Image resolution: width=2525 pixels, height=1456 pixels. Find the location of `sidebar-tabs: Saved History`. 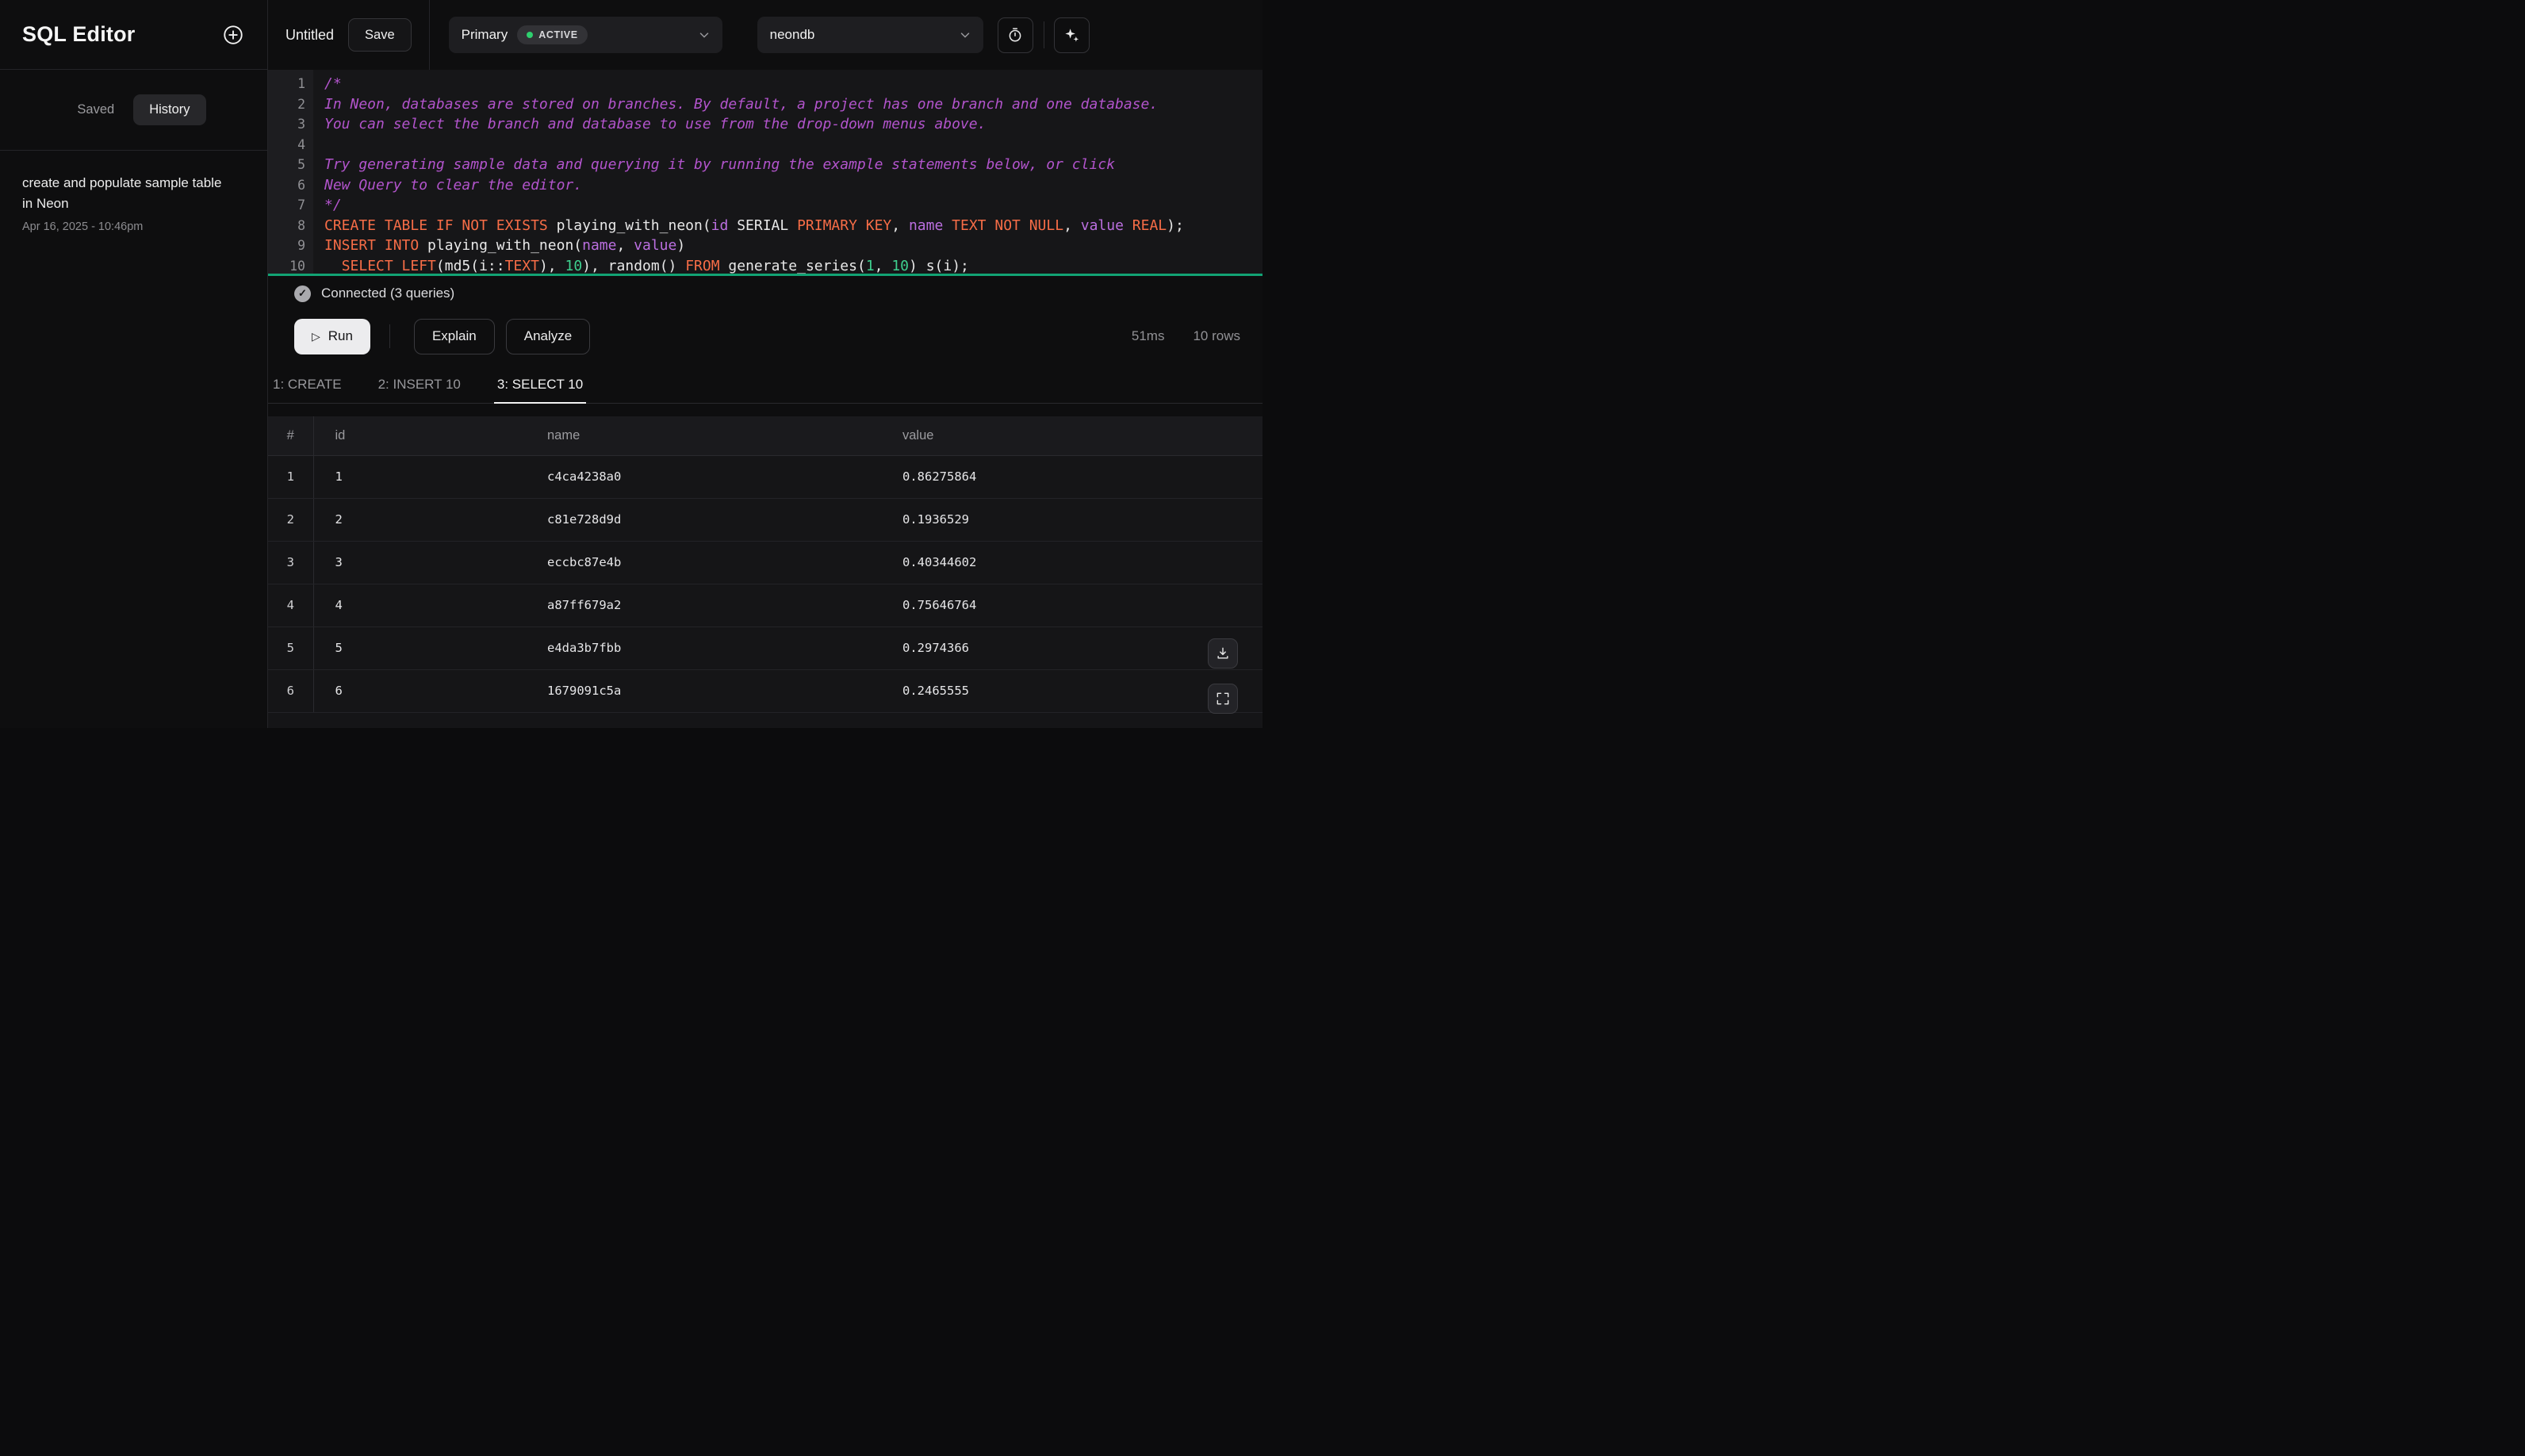

sidebar-tabs: Saved History is located at coordinates (133, 110).